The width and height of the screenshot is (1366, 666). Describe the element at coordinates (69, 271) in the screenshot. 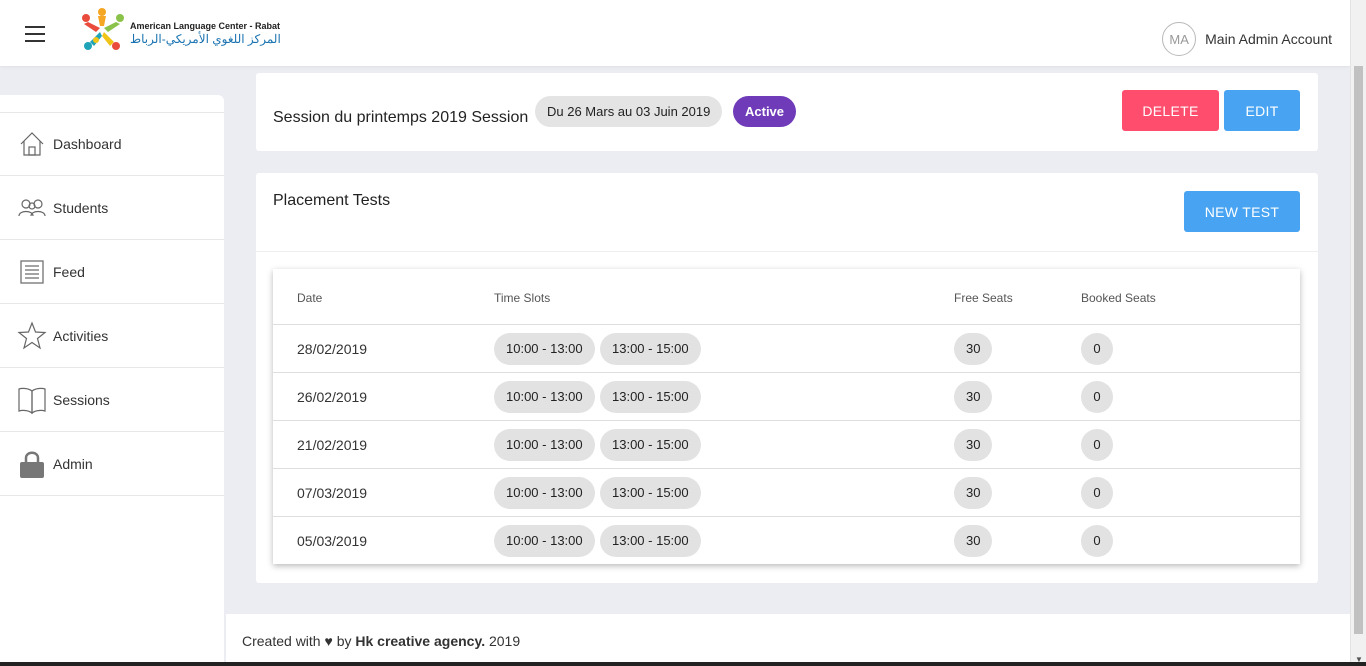

I see `sidebar-item-label: Feed` at that location.